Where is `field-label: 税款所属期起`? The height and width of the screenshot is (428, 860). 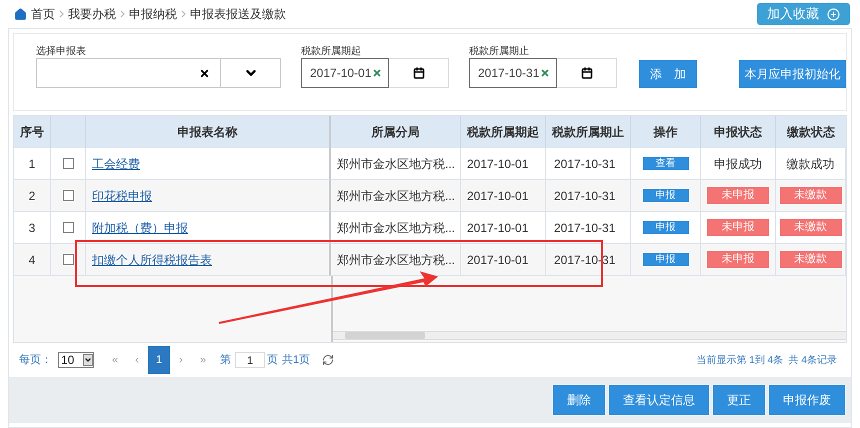 field-label: 税款所属期起 is located at coordinates (331, 51).